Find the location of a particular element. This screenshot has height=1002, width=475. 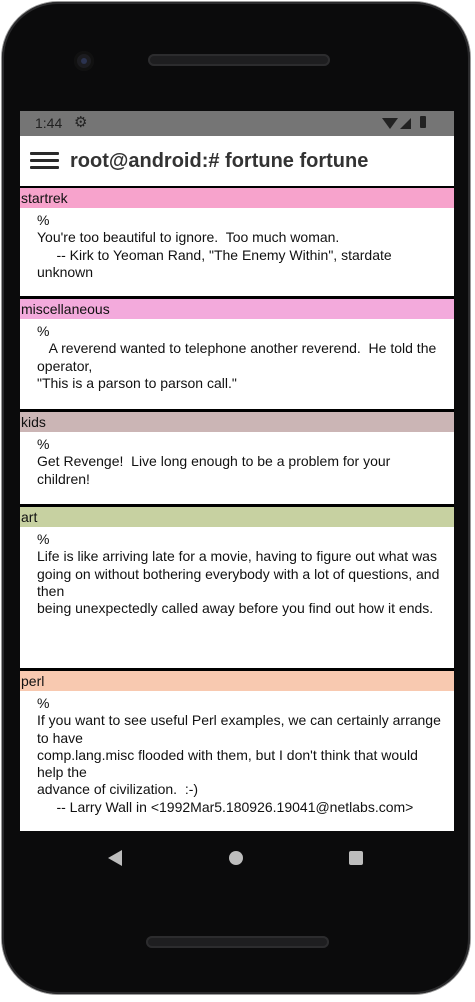

fortune-category: miscellaneous is located at coordinates (237, 309).